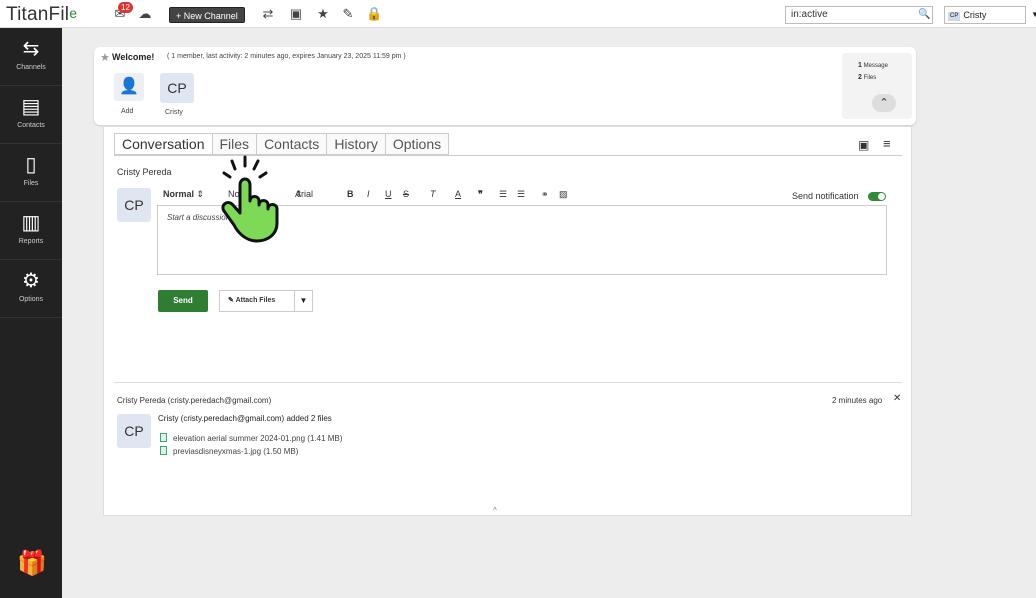 The height and width of the screenshot is (598, 1036). Describe the element at coordinates (41, 15) in the screenshot. I see `app-logo: TitanFile` at that location.